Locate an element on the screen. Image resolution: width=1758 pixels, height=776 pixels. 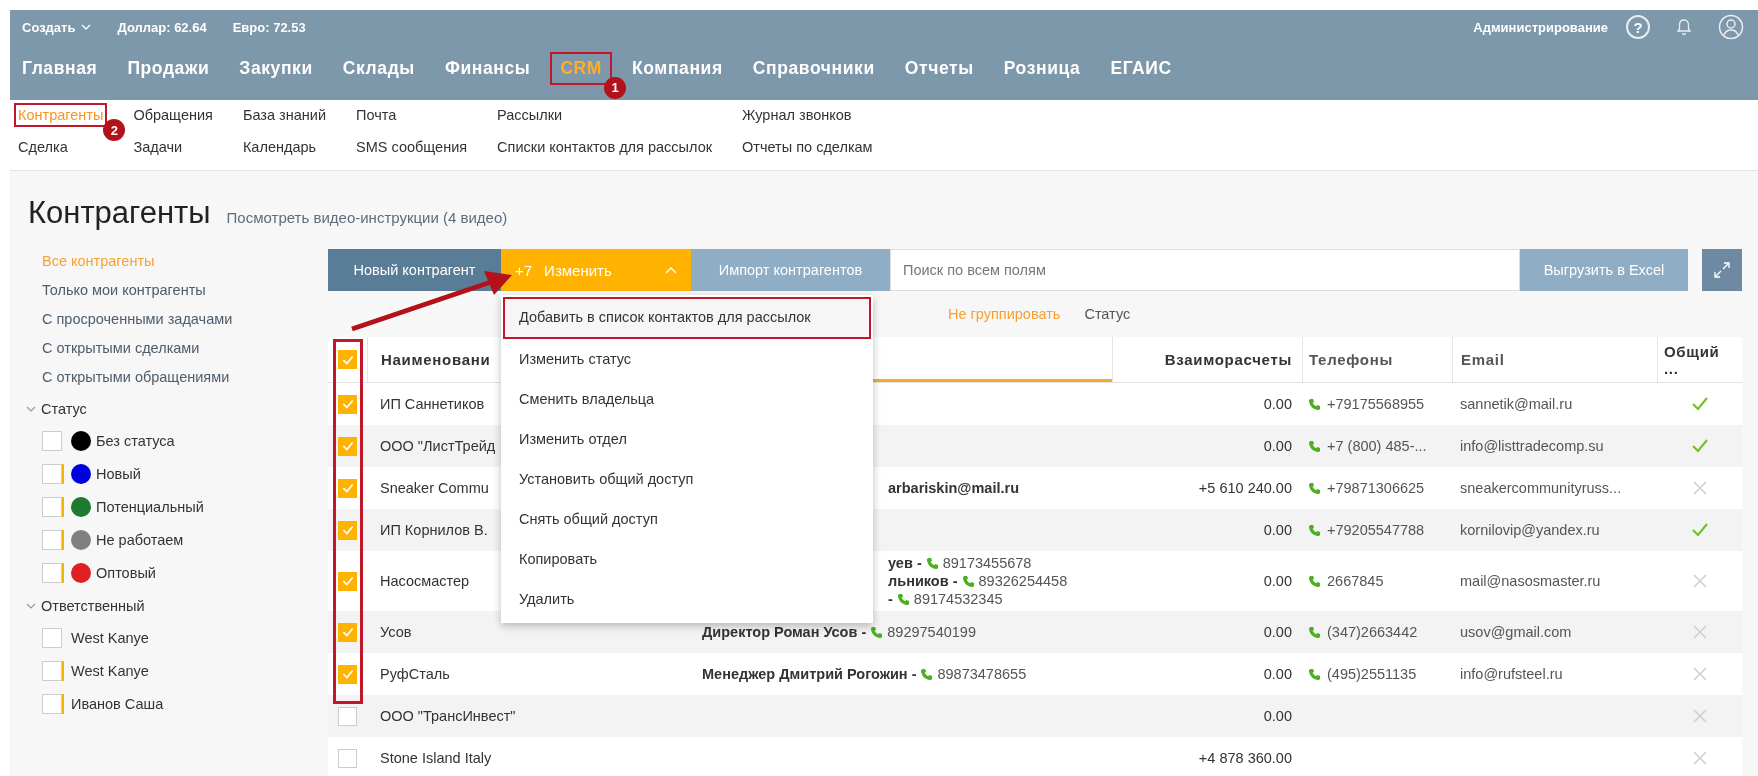
column-header: Взаиморасчеты is located at coordinates (1228, 359).